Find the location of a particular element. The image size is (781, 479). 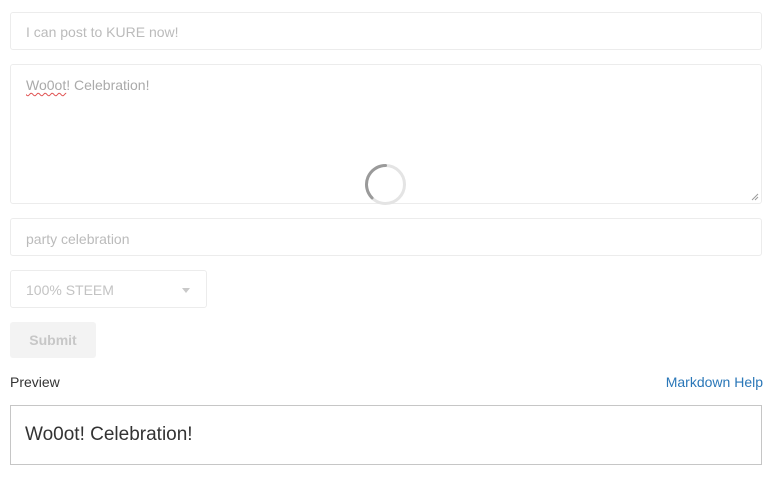

preview-heading: Preview is located at coordinates (35, 382).